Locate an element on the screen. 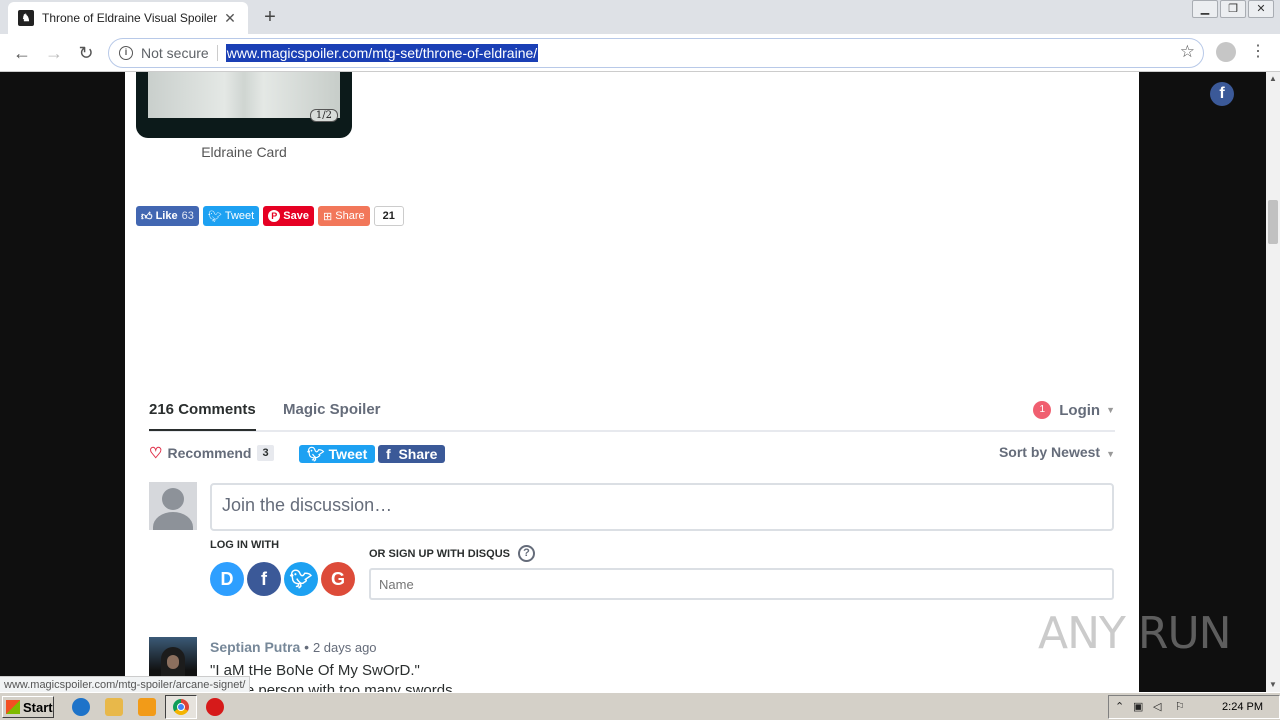  media-player-icon is located at coordinates (147, 707).